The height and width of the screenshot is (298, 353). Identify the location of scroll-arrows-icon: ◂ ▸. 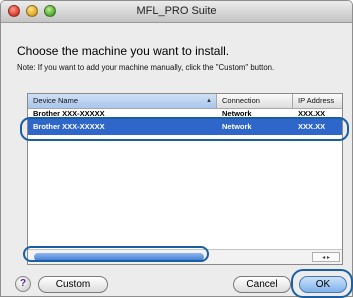
(326, 257).